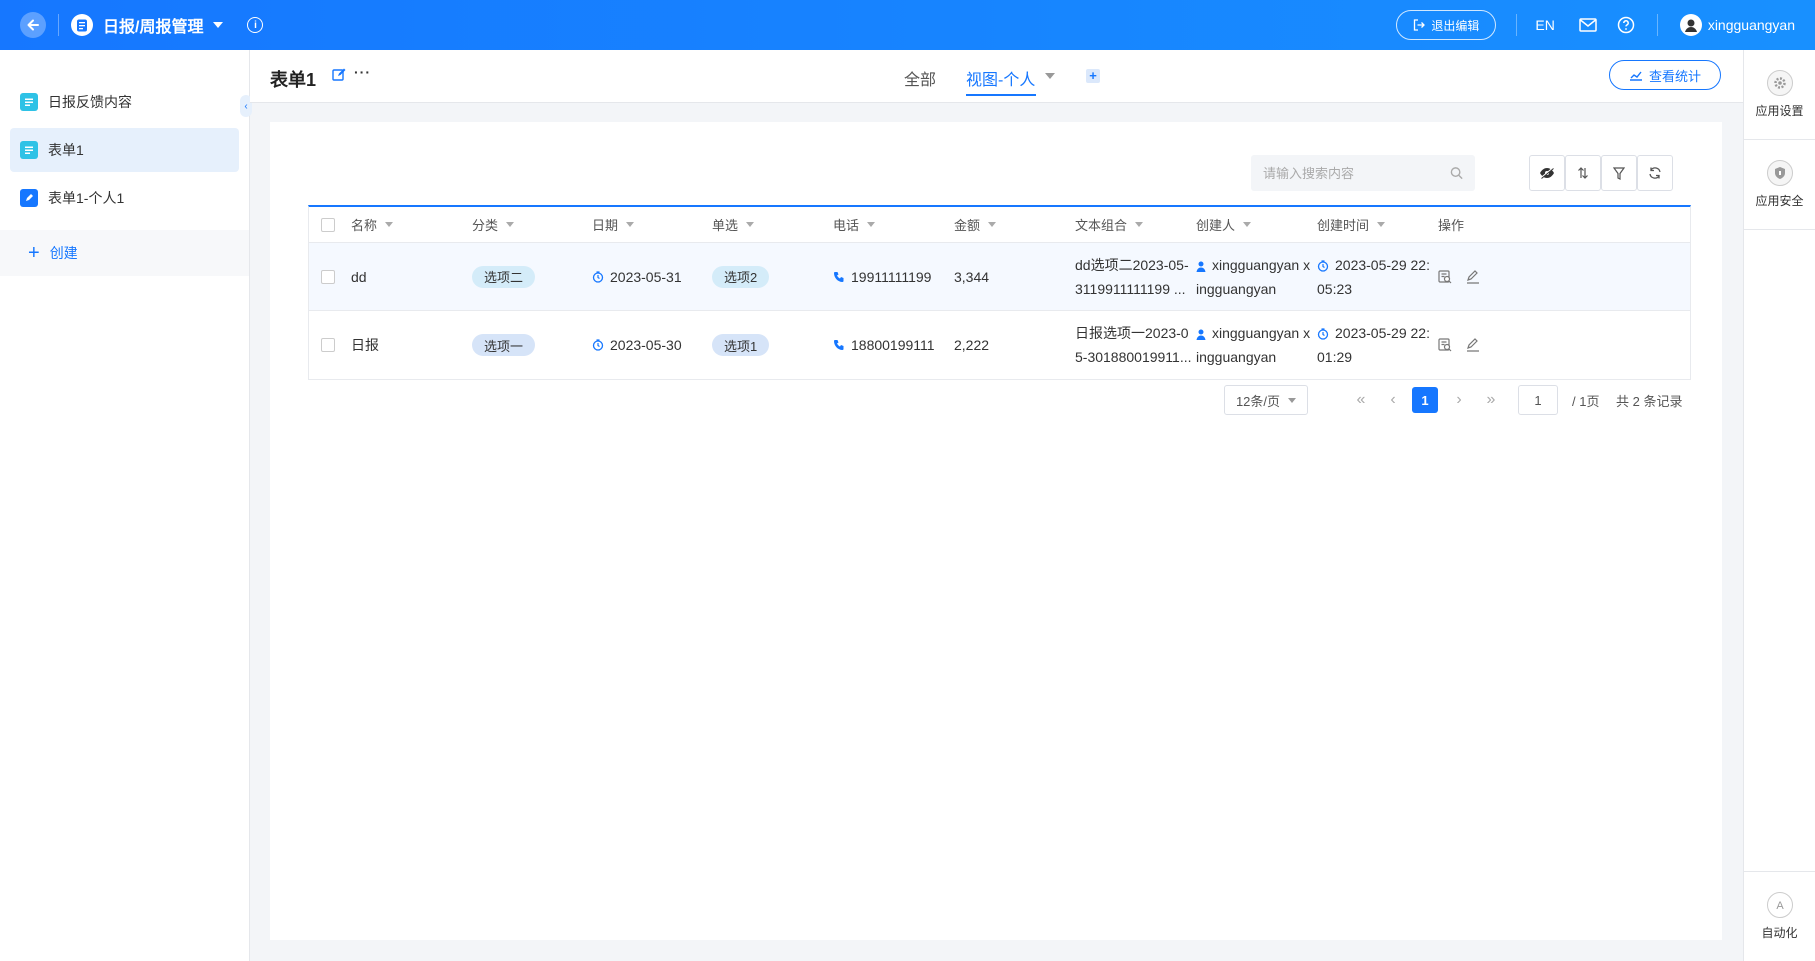 The width and height of the screenshot is (1815, 961). I want to click on filter-icon, so click(1619, 173).